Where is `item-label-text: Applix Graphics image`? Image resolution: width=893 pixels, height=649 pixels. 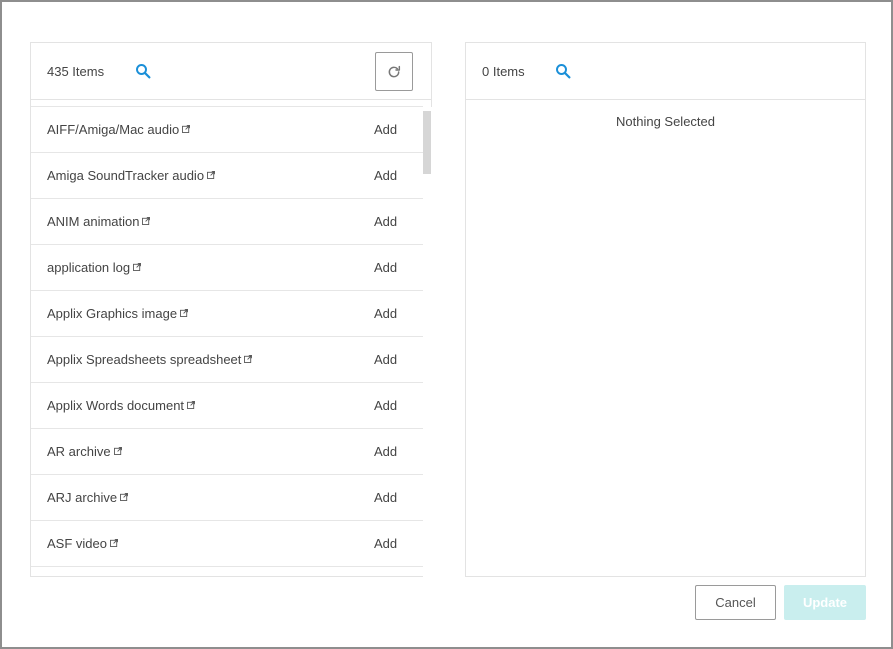 item-label-text: Applix Graphics image is located at coordinates (112, 313).